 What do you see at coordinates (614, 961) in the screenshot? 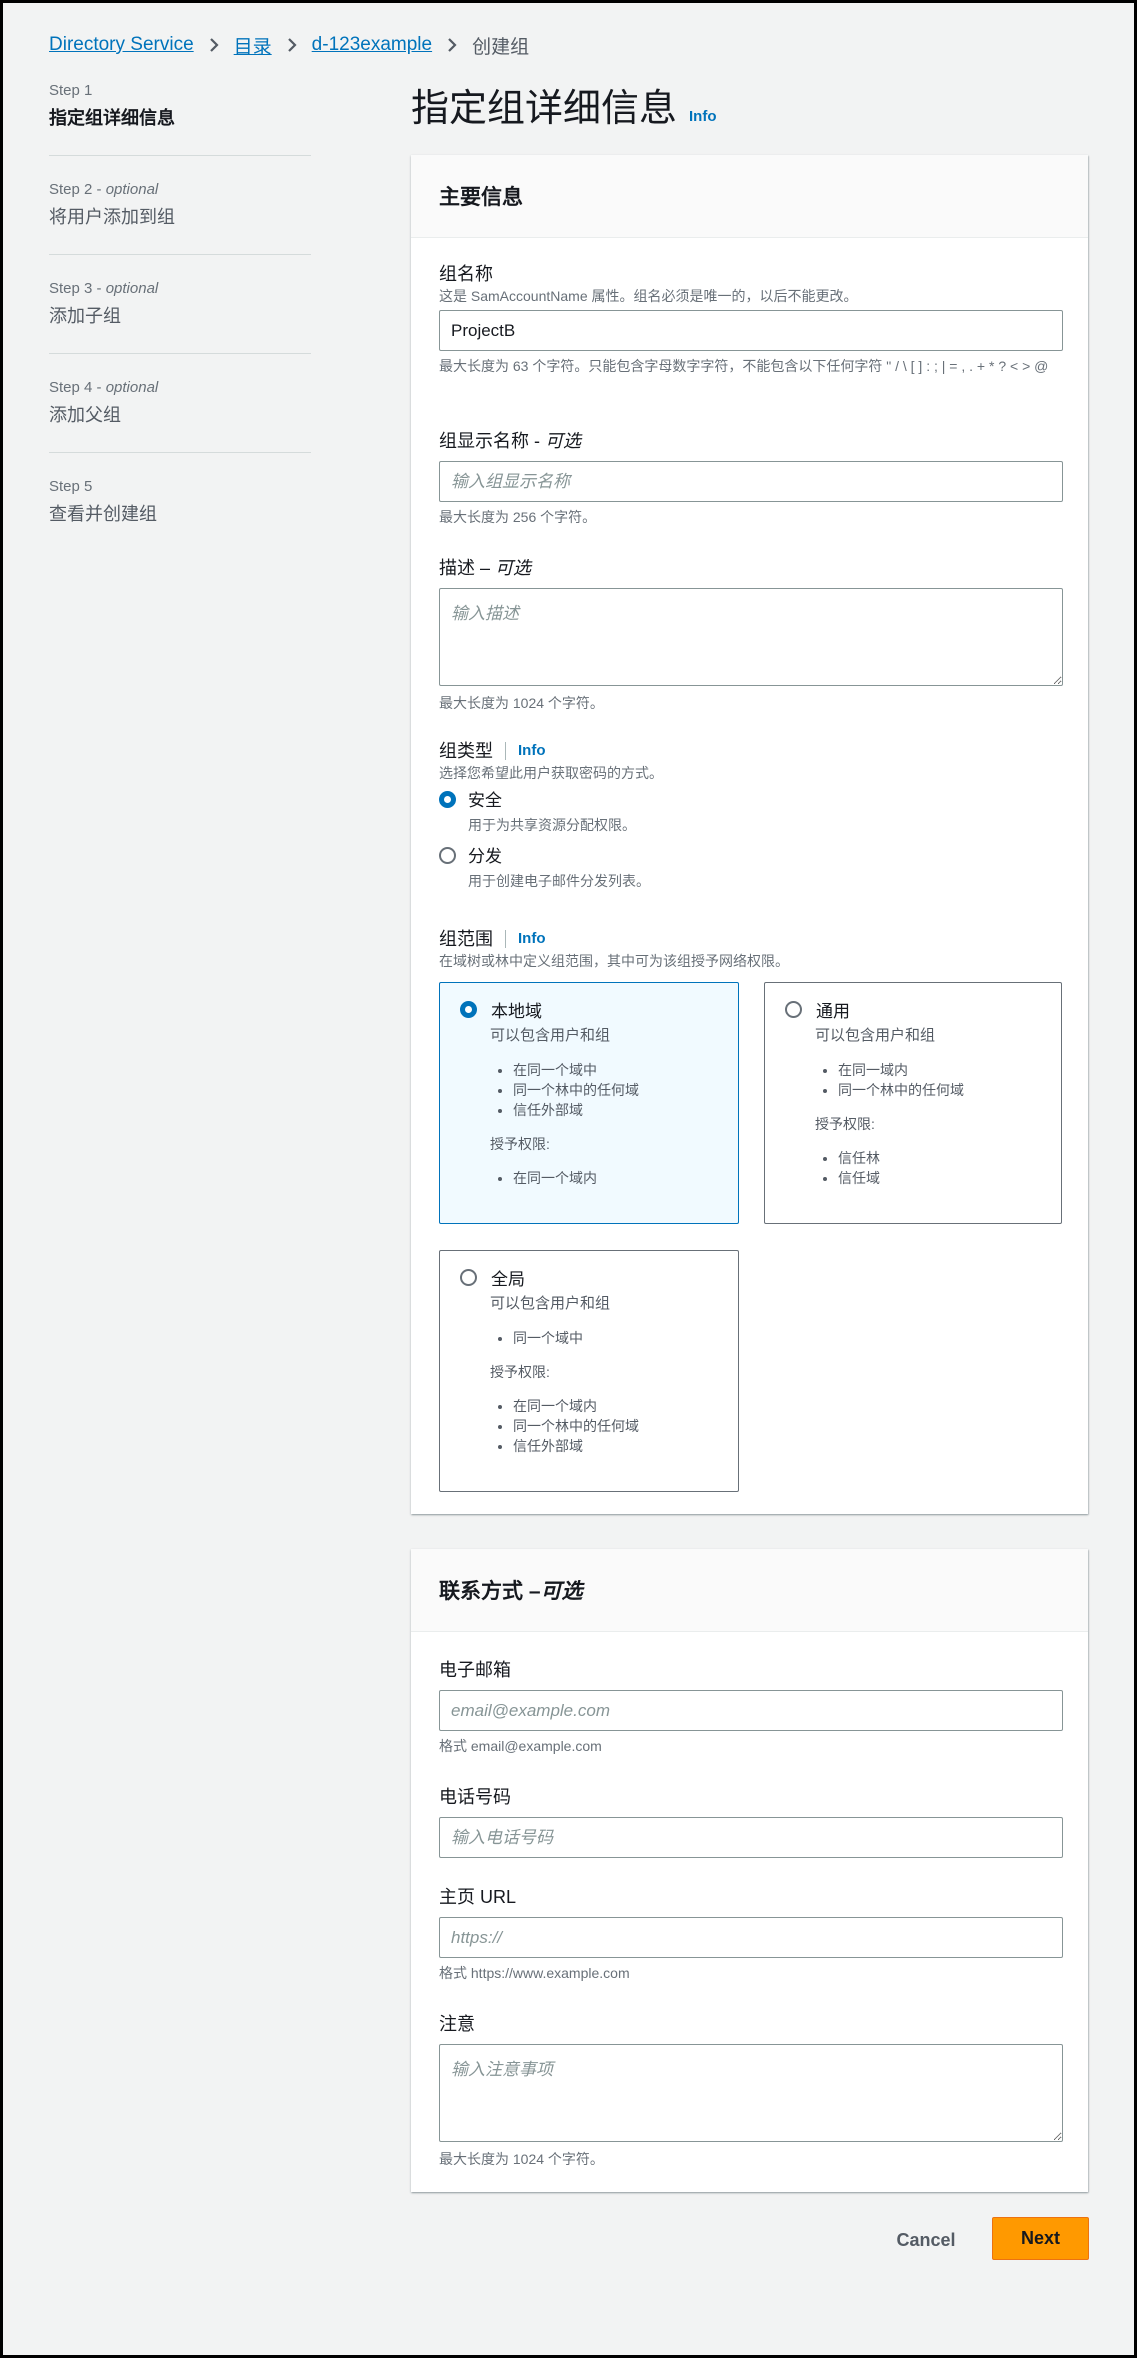
I see `field-description: 在域树或林中定义组范围，其中可为该组授予网络权限。` at bounding box center [614, 961].